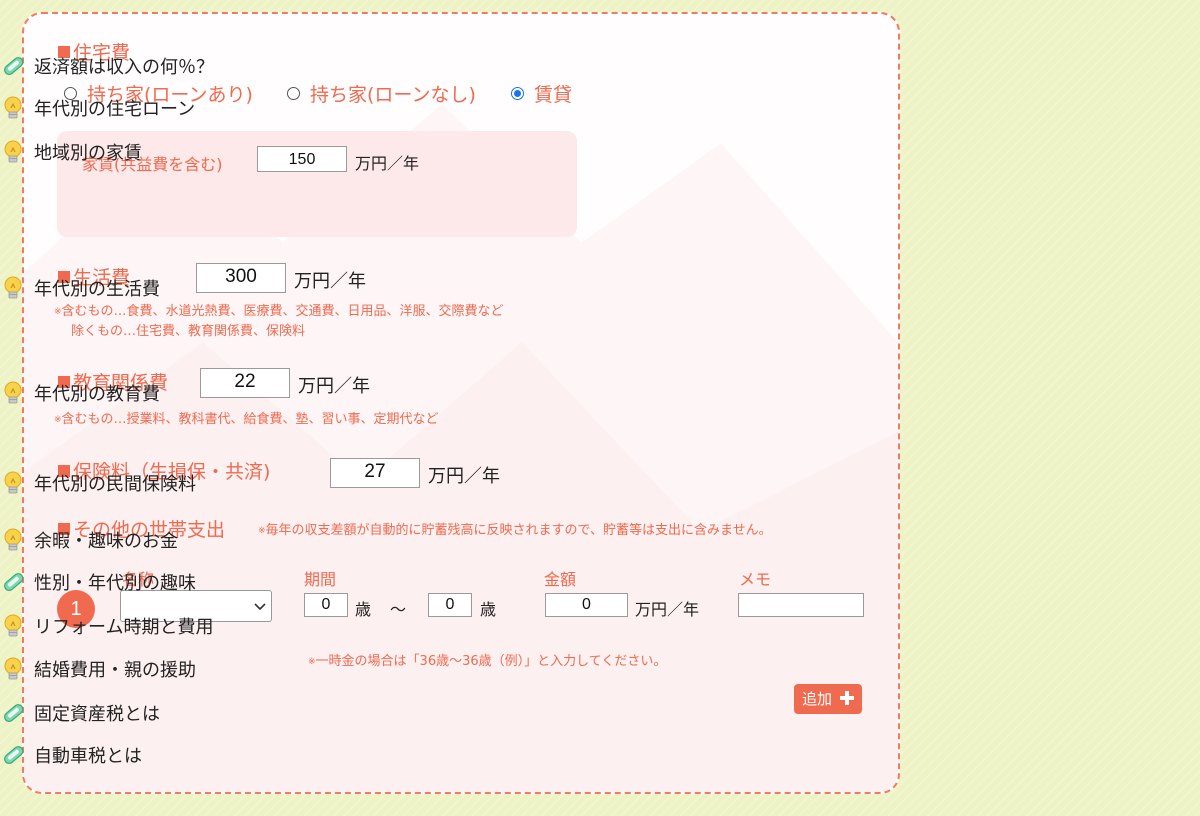 Image resolution: width=1200 pixels, height=816 pixels. I want to click on col-amount-label: 金額, so click(560, 579).